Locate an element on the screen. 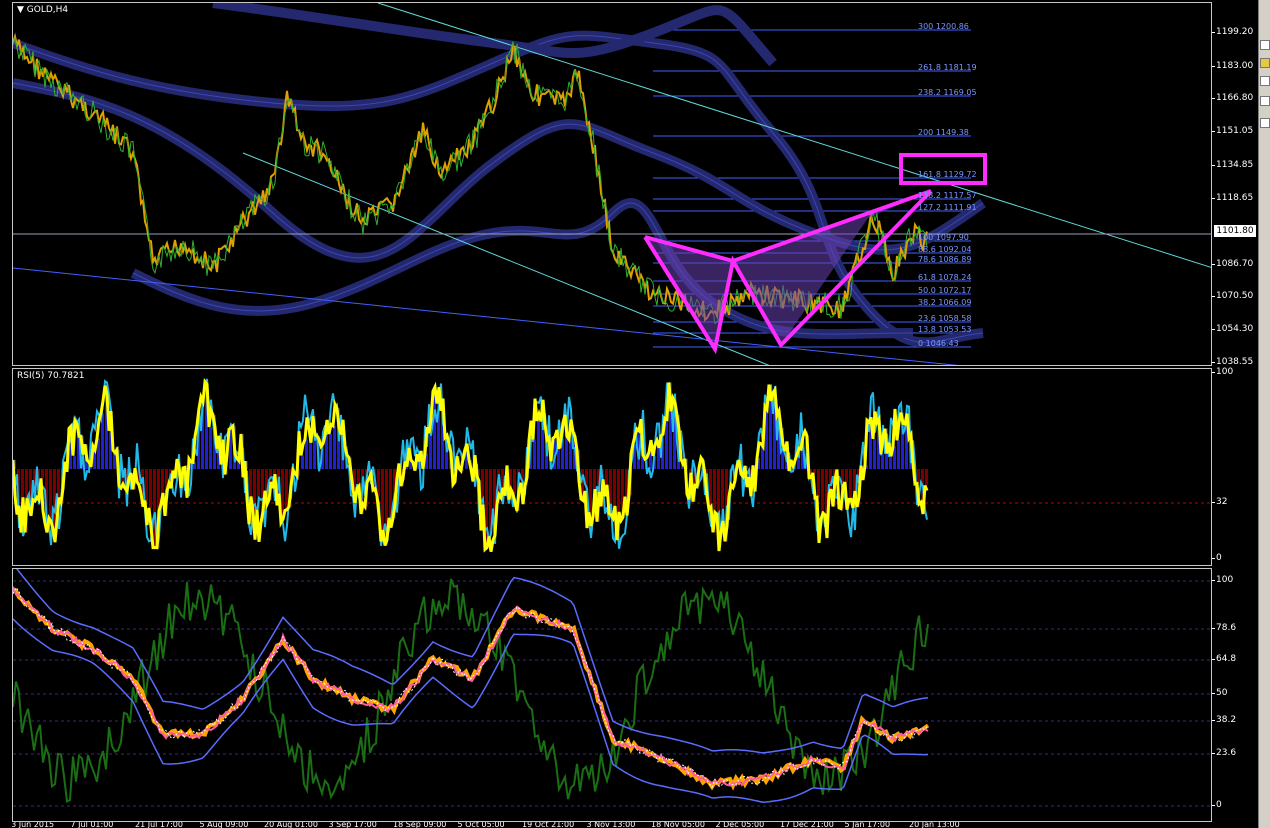  oscillator-tick: 0 is located at coordinates (1217, 805).